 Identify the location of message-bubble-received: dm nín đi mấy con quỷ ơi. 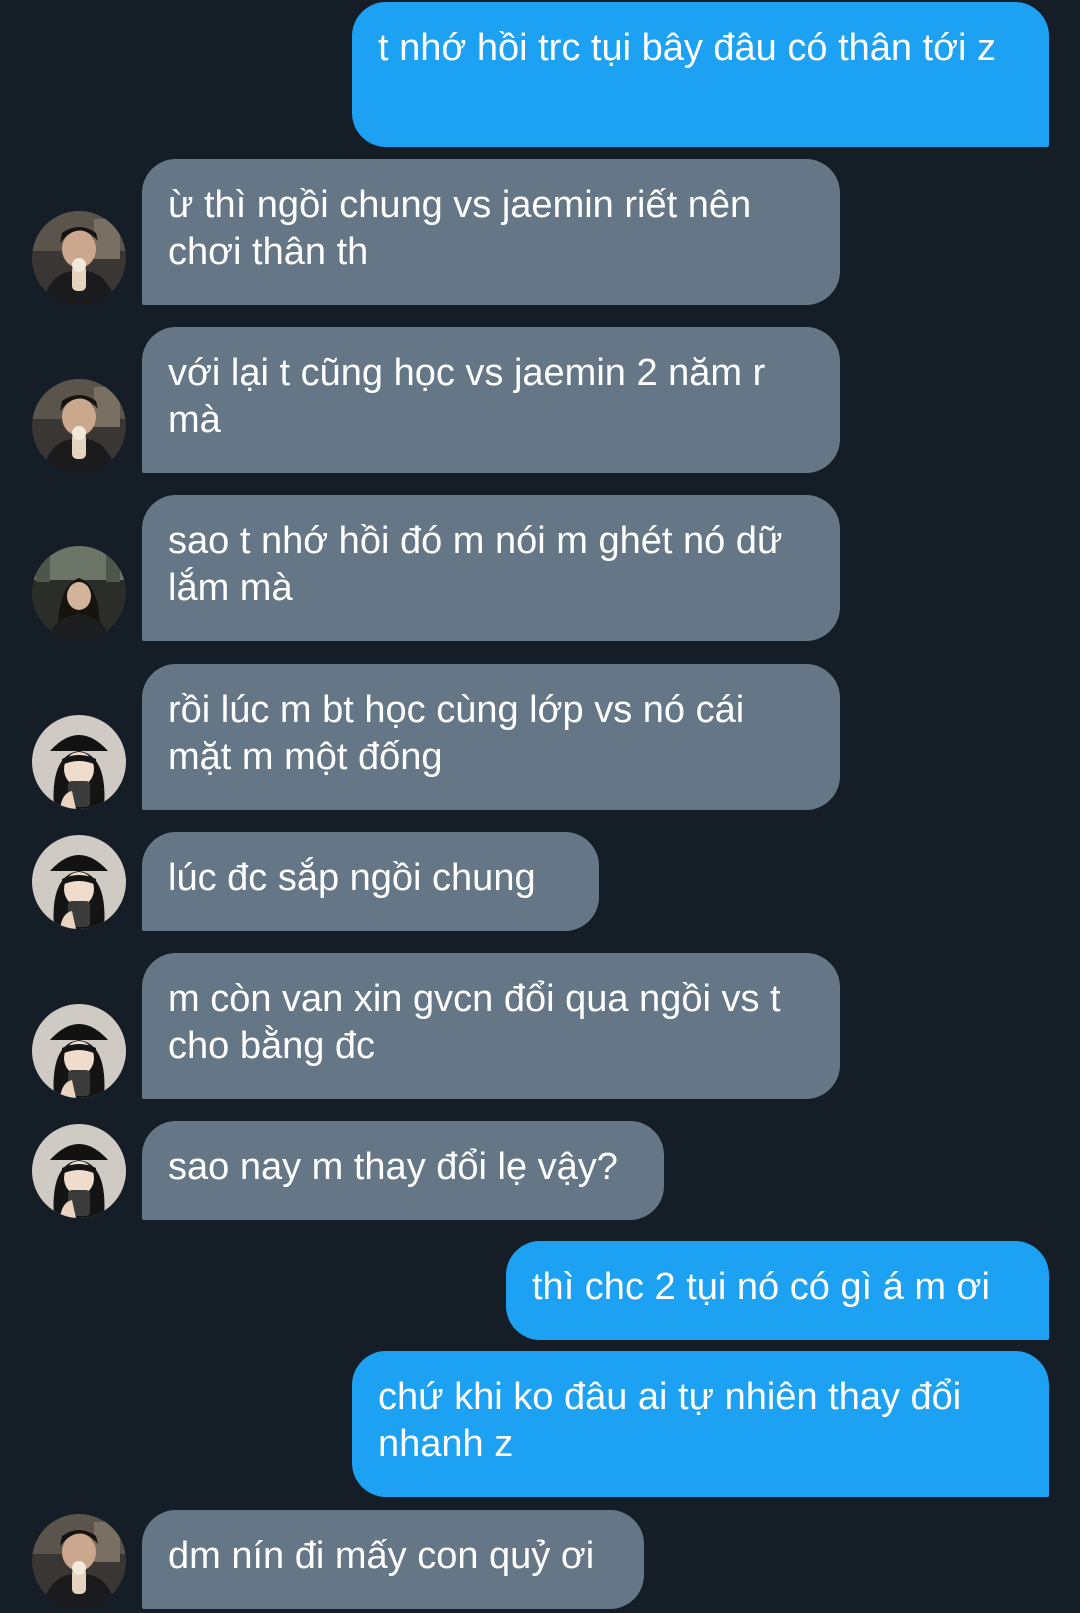
(393, 1559).